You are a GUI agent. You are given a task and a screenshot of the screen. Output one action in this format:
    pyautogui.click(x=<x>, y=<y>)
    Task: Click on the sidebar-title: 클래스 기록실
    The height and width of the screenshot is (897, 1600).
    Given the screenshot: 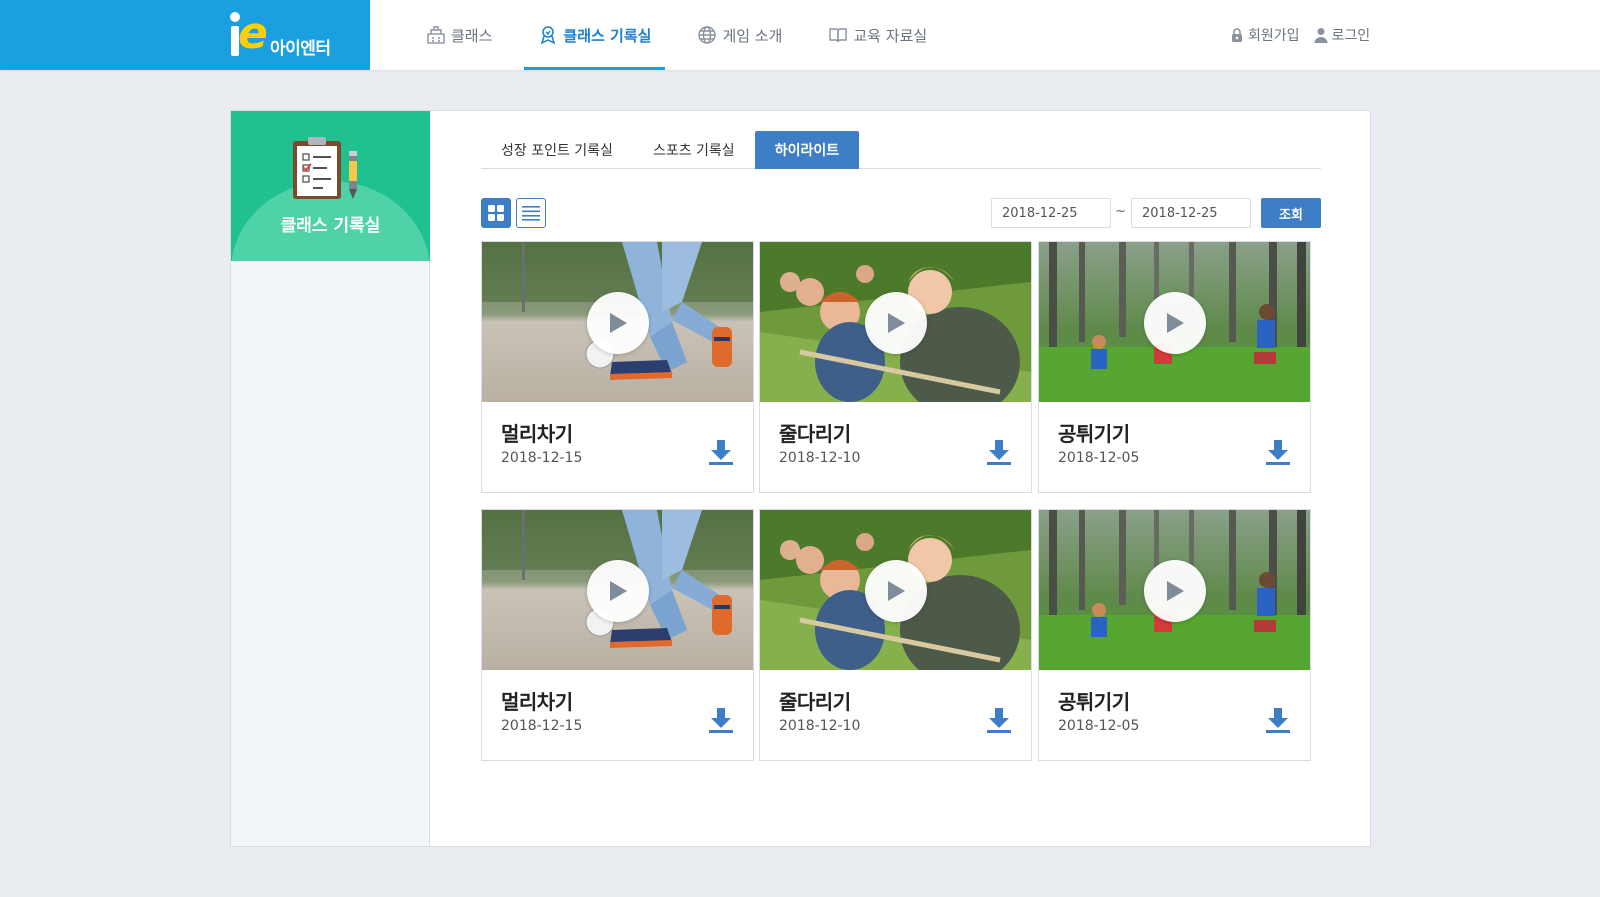 What is the action you would take?
    pyautogui.click(x=330, y=226)
    